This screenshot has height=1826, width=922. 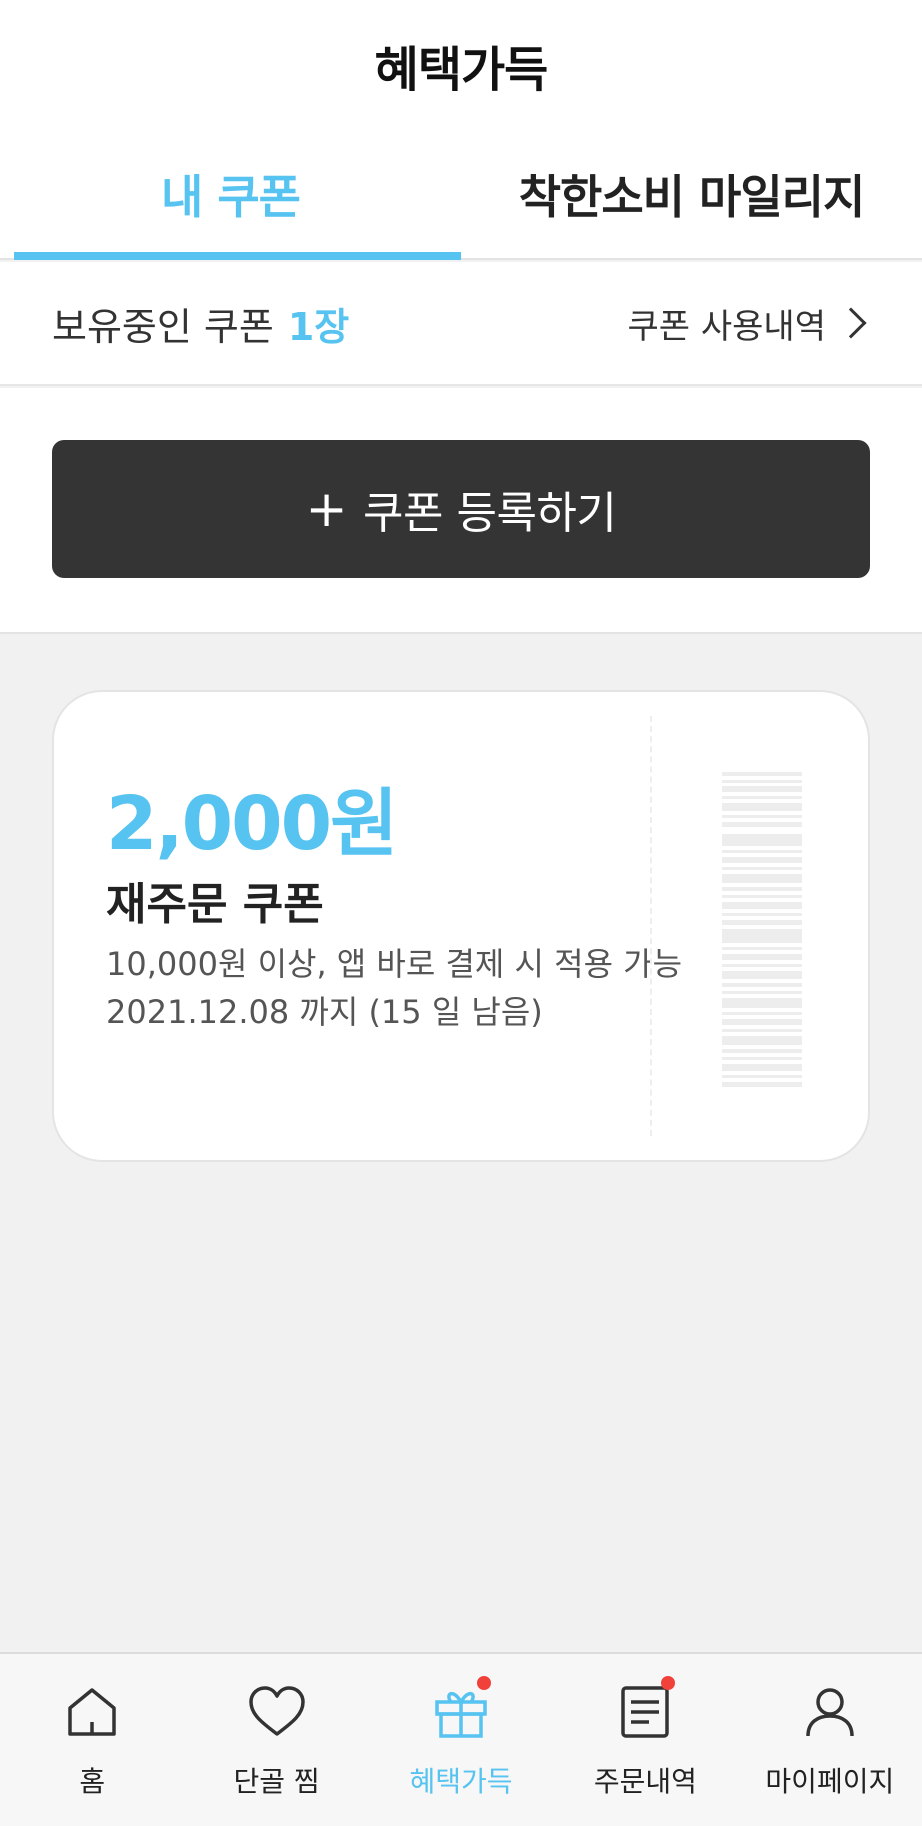 I want to click on nav-label-favorites: 단골 찜, so click(x=276, y=1781).